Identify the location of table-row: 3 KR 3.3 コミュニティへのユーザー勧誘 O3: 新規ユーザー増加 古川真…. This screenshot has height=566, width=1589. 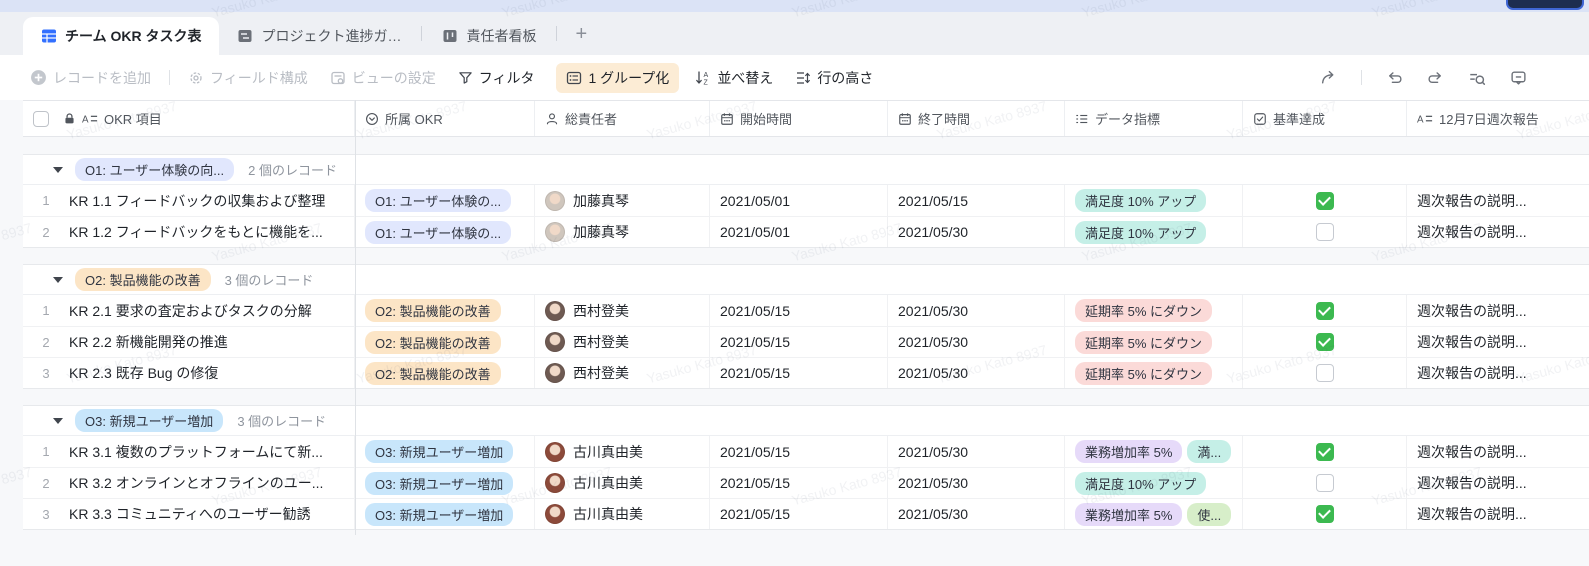
(806, 513).